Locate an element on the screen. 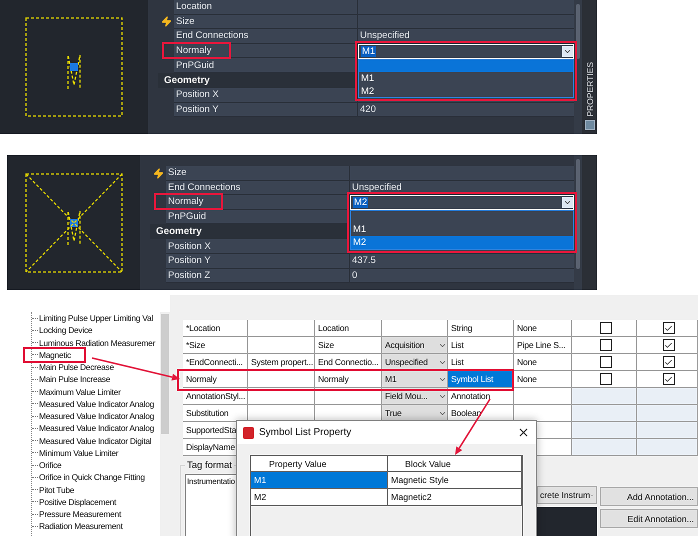 This screenshot has width=698, height=536. table-cell: List is located at coordinates (481, 345).